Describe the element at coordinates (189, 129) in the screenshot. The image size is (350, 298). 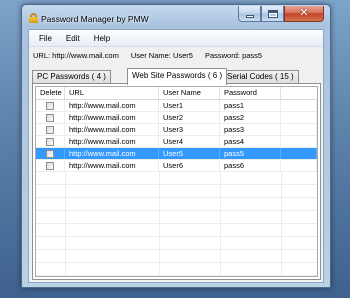
I see `user-cell: User3` at that location.